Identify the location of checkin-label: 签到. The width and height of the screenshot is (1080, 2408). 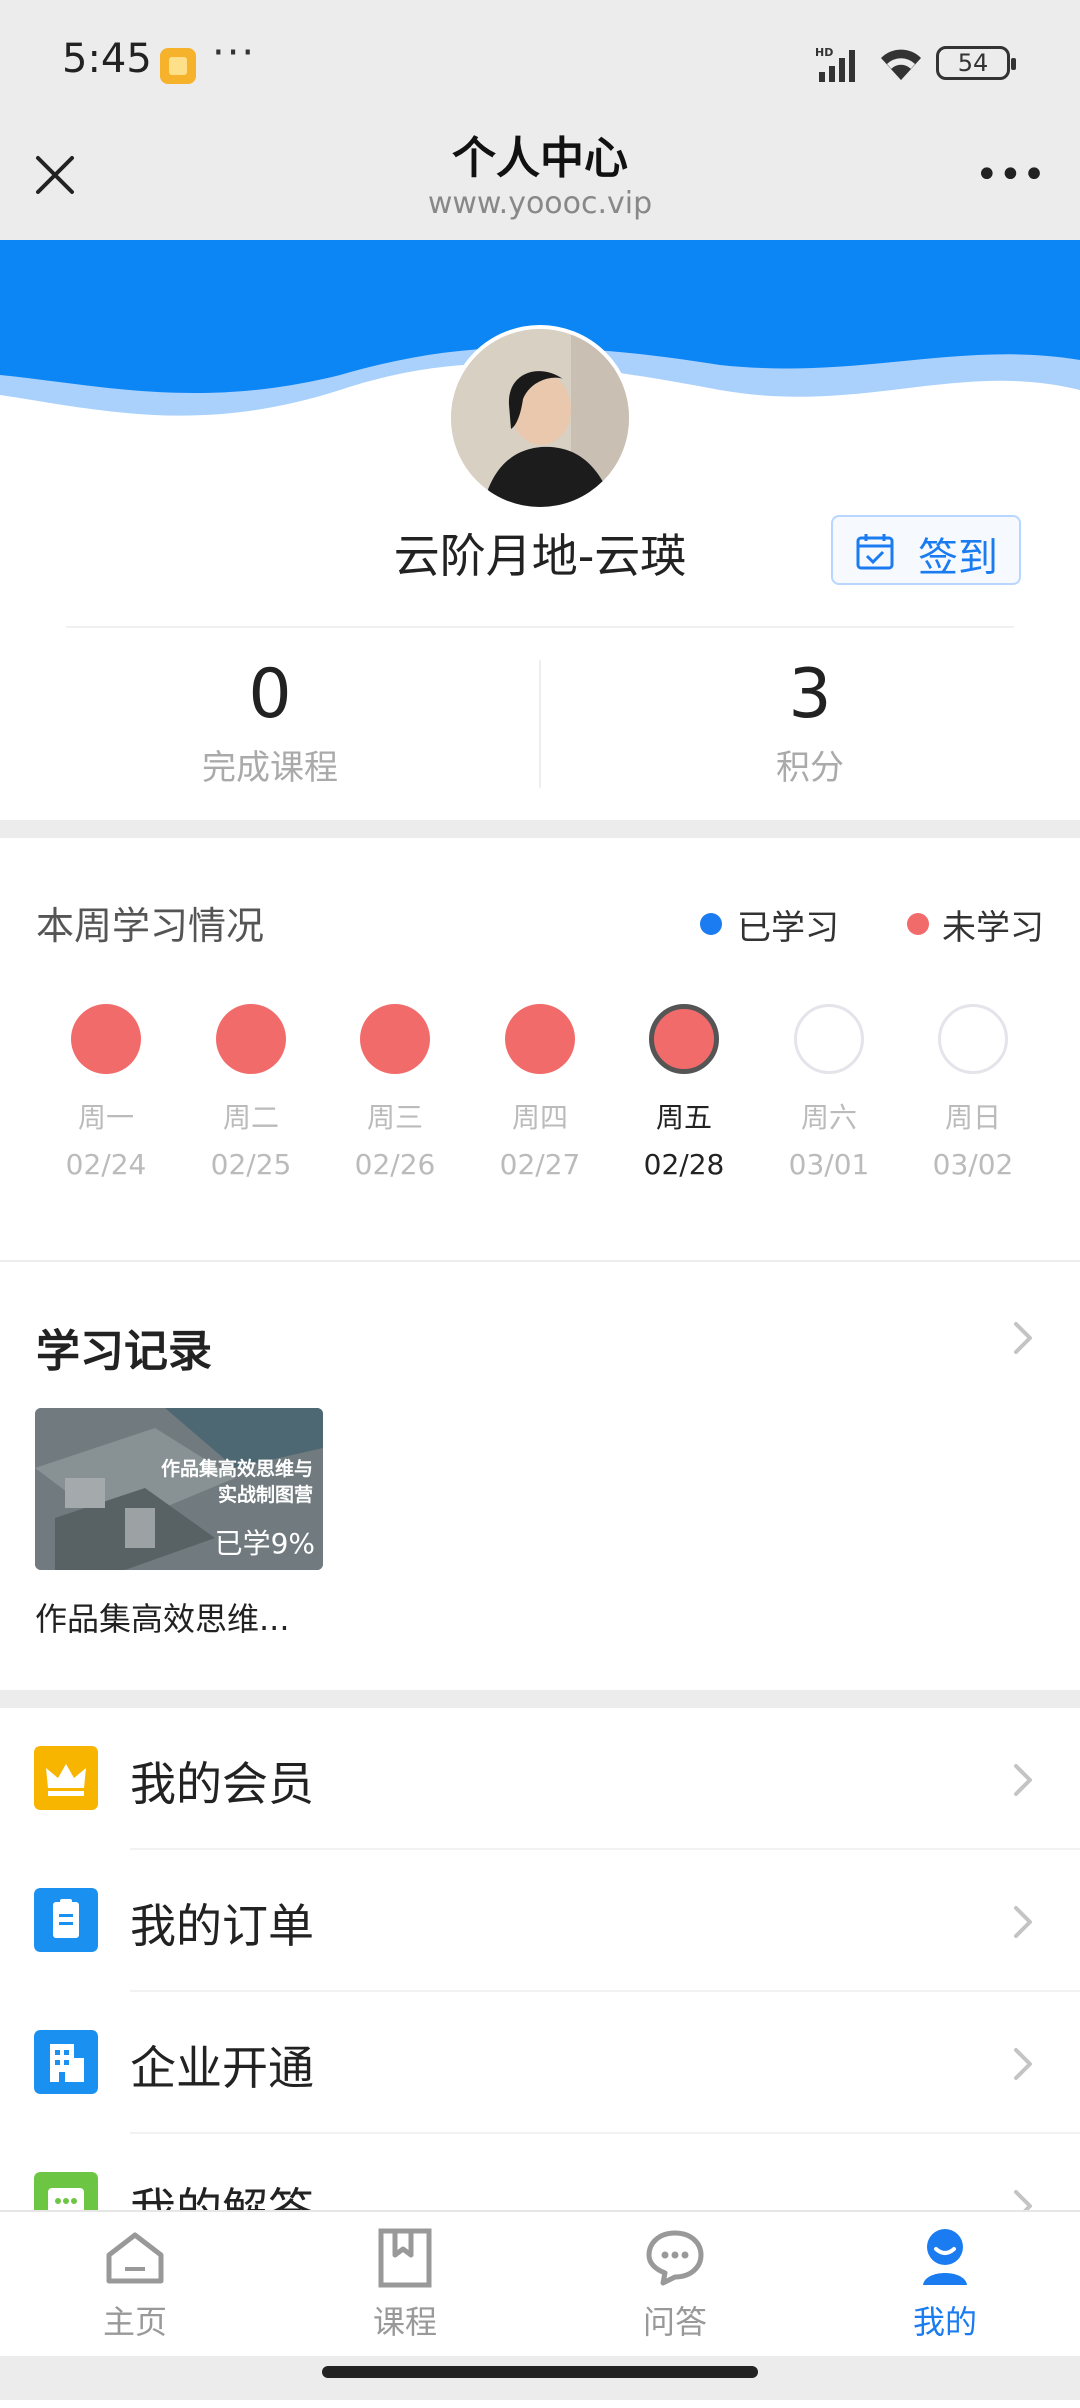
(958, 558).